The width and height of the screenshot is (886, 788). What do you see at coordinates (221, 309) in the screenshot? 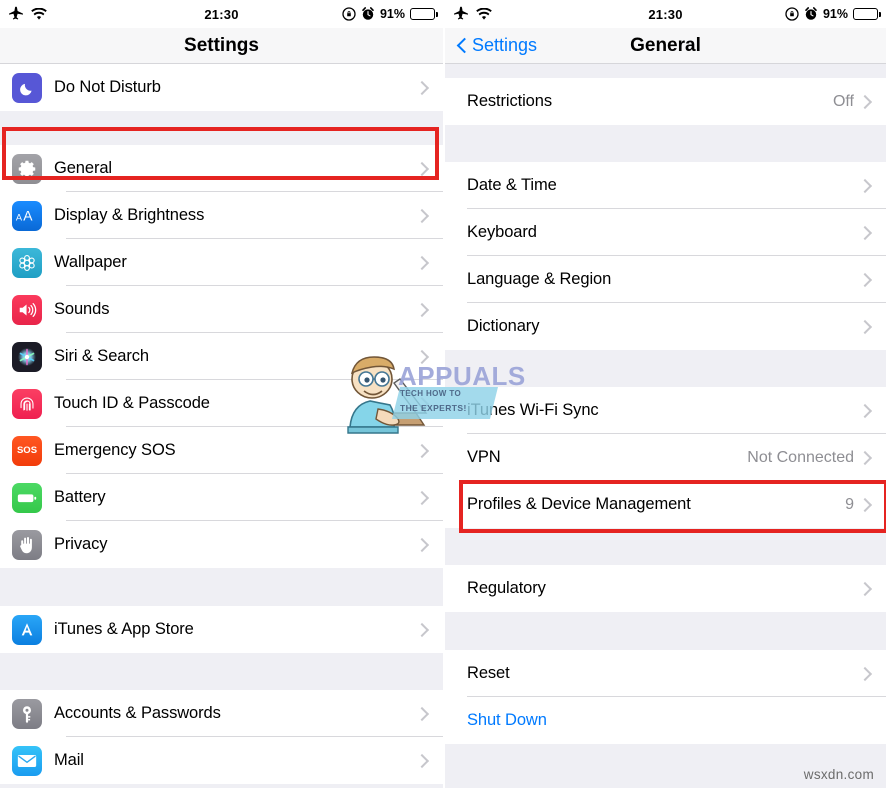
I see `sidebar-item-sounds: Sounds` at bounding box center [221, 309].